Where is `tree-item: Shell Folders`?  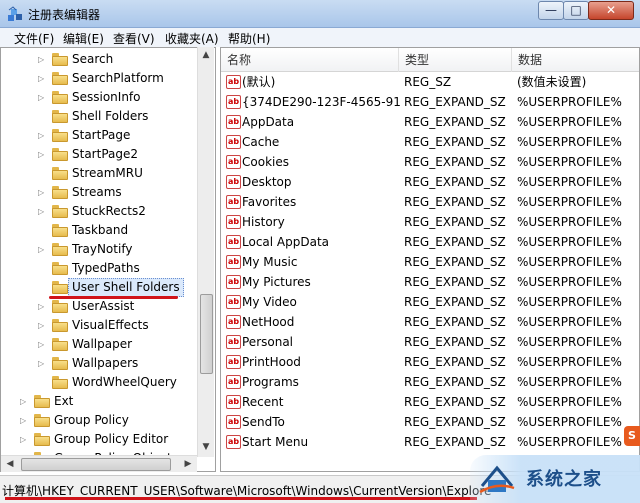
tree-item: Shell Folders is located at coordinates (99, 116).